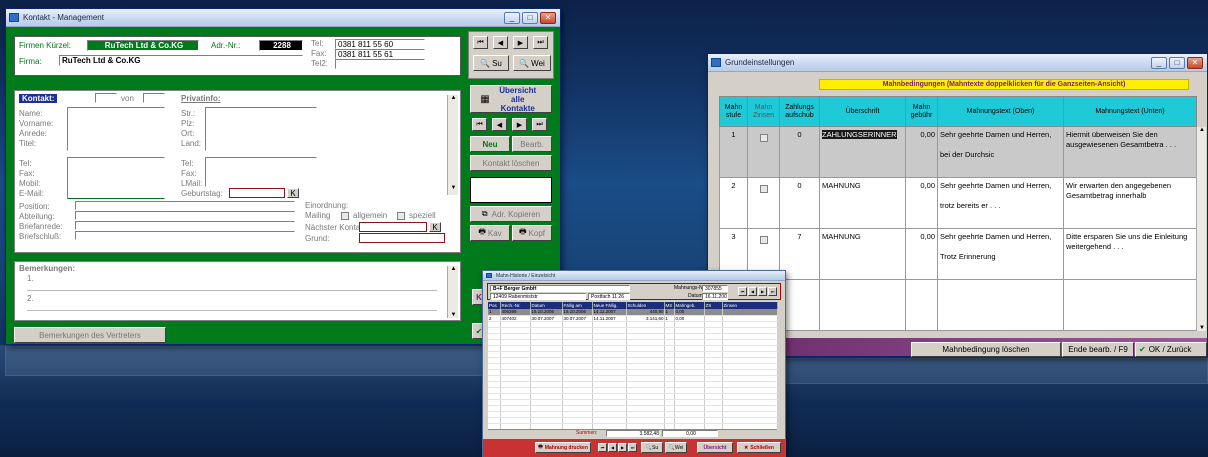 The height and width of the screenshot is (457, 1208). I want to click on geburtstag-k-button: K, so click(293, 193).